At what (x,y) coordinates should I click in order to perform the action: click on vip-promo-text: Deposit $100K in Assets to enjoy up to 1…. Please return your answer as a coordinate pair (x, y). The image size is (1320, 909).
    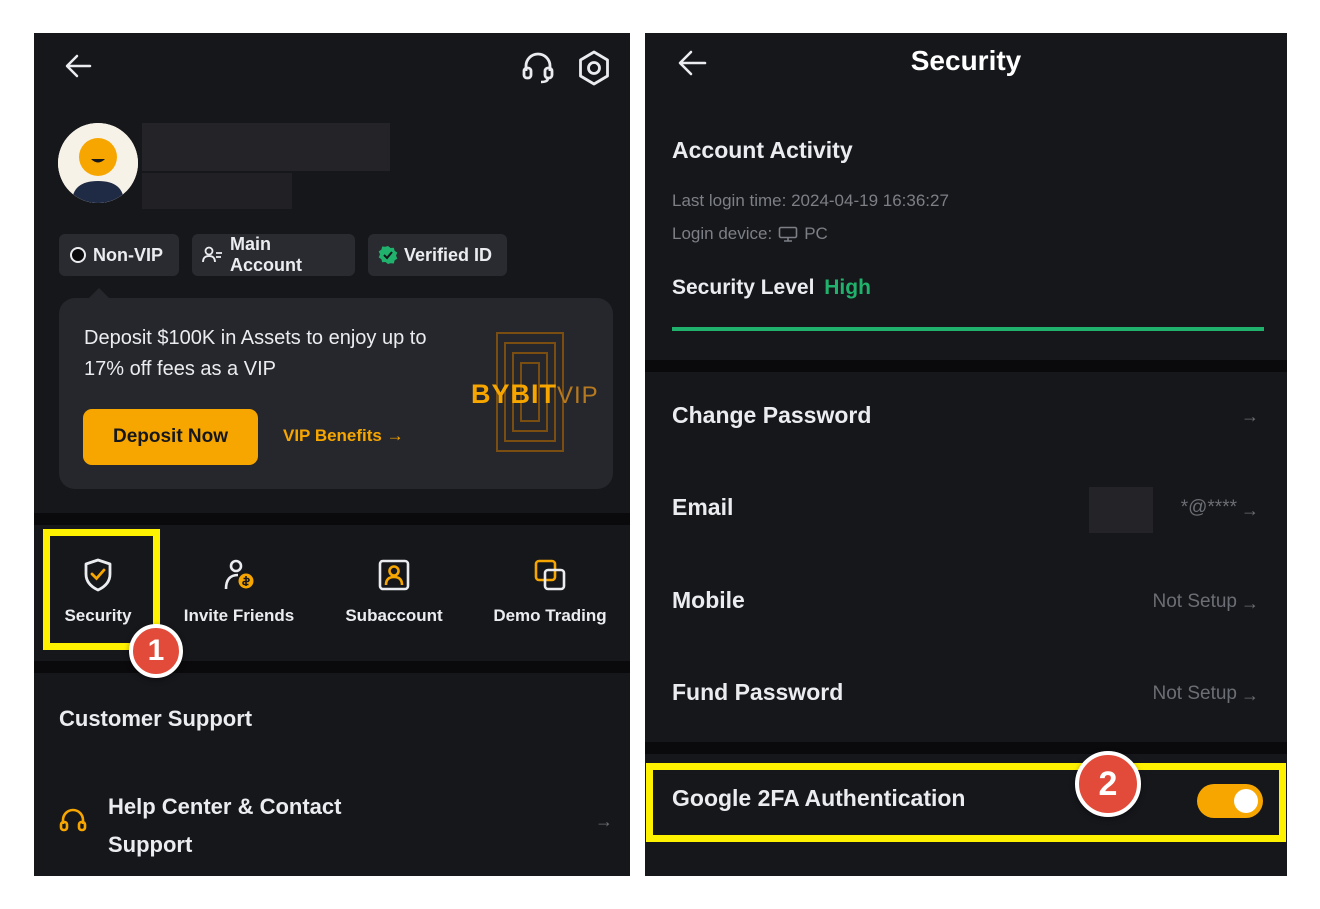
    Looking at the image, I should click on (255, 353).